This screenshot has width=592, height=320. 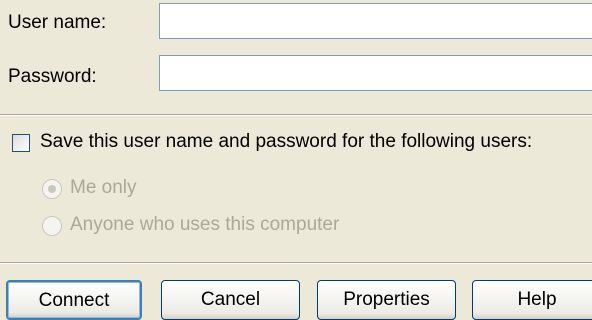 I want to click on radio-anyone, so click(x=52, y=226).